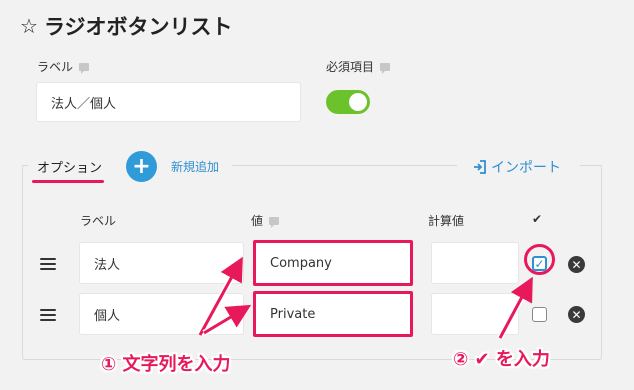 The image size is (634, 390). Describe the element at coordinates (501, 359) in the screenshot. I see `annotation-step2: ② ✔ を入力` at that location.